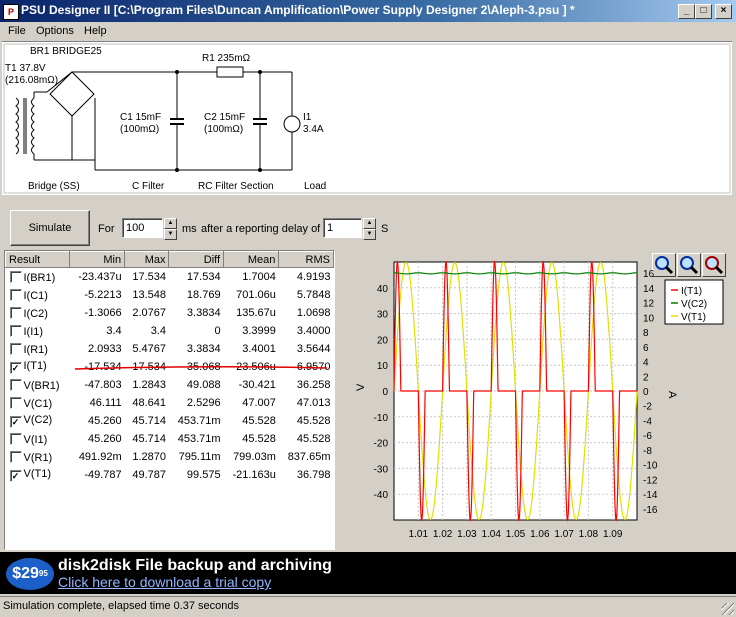 The height and width of the screenshot is (617, 736). Describe the element at coordinates (646, 333) in the screenshot. I see `y2-tick-label: 8` at that location.